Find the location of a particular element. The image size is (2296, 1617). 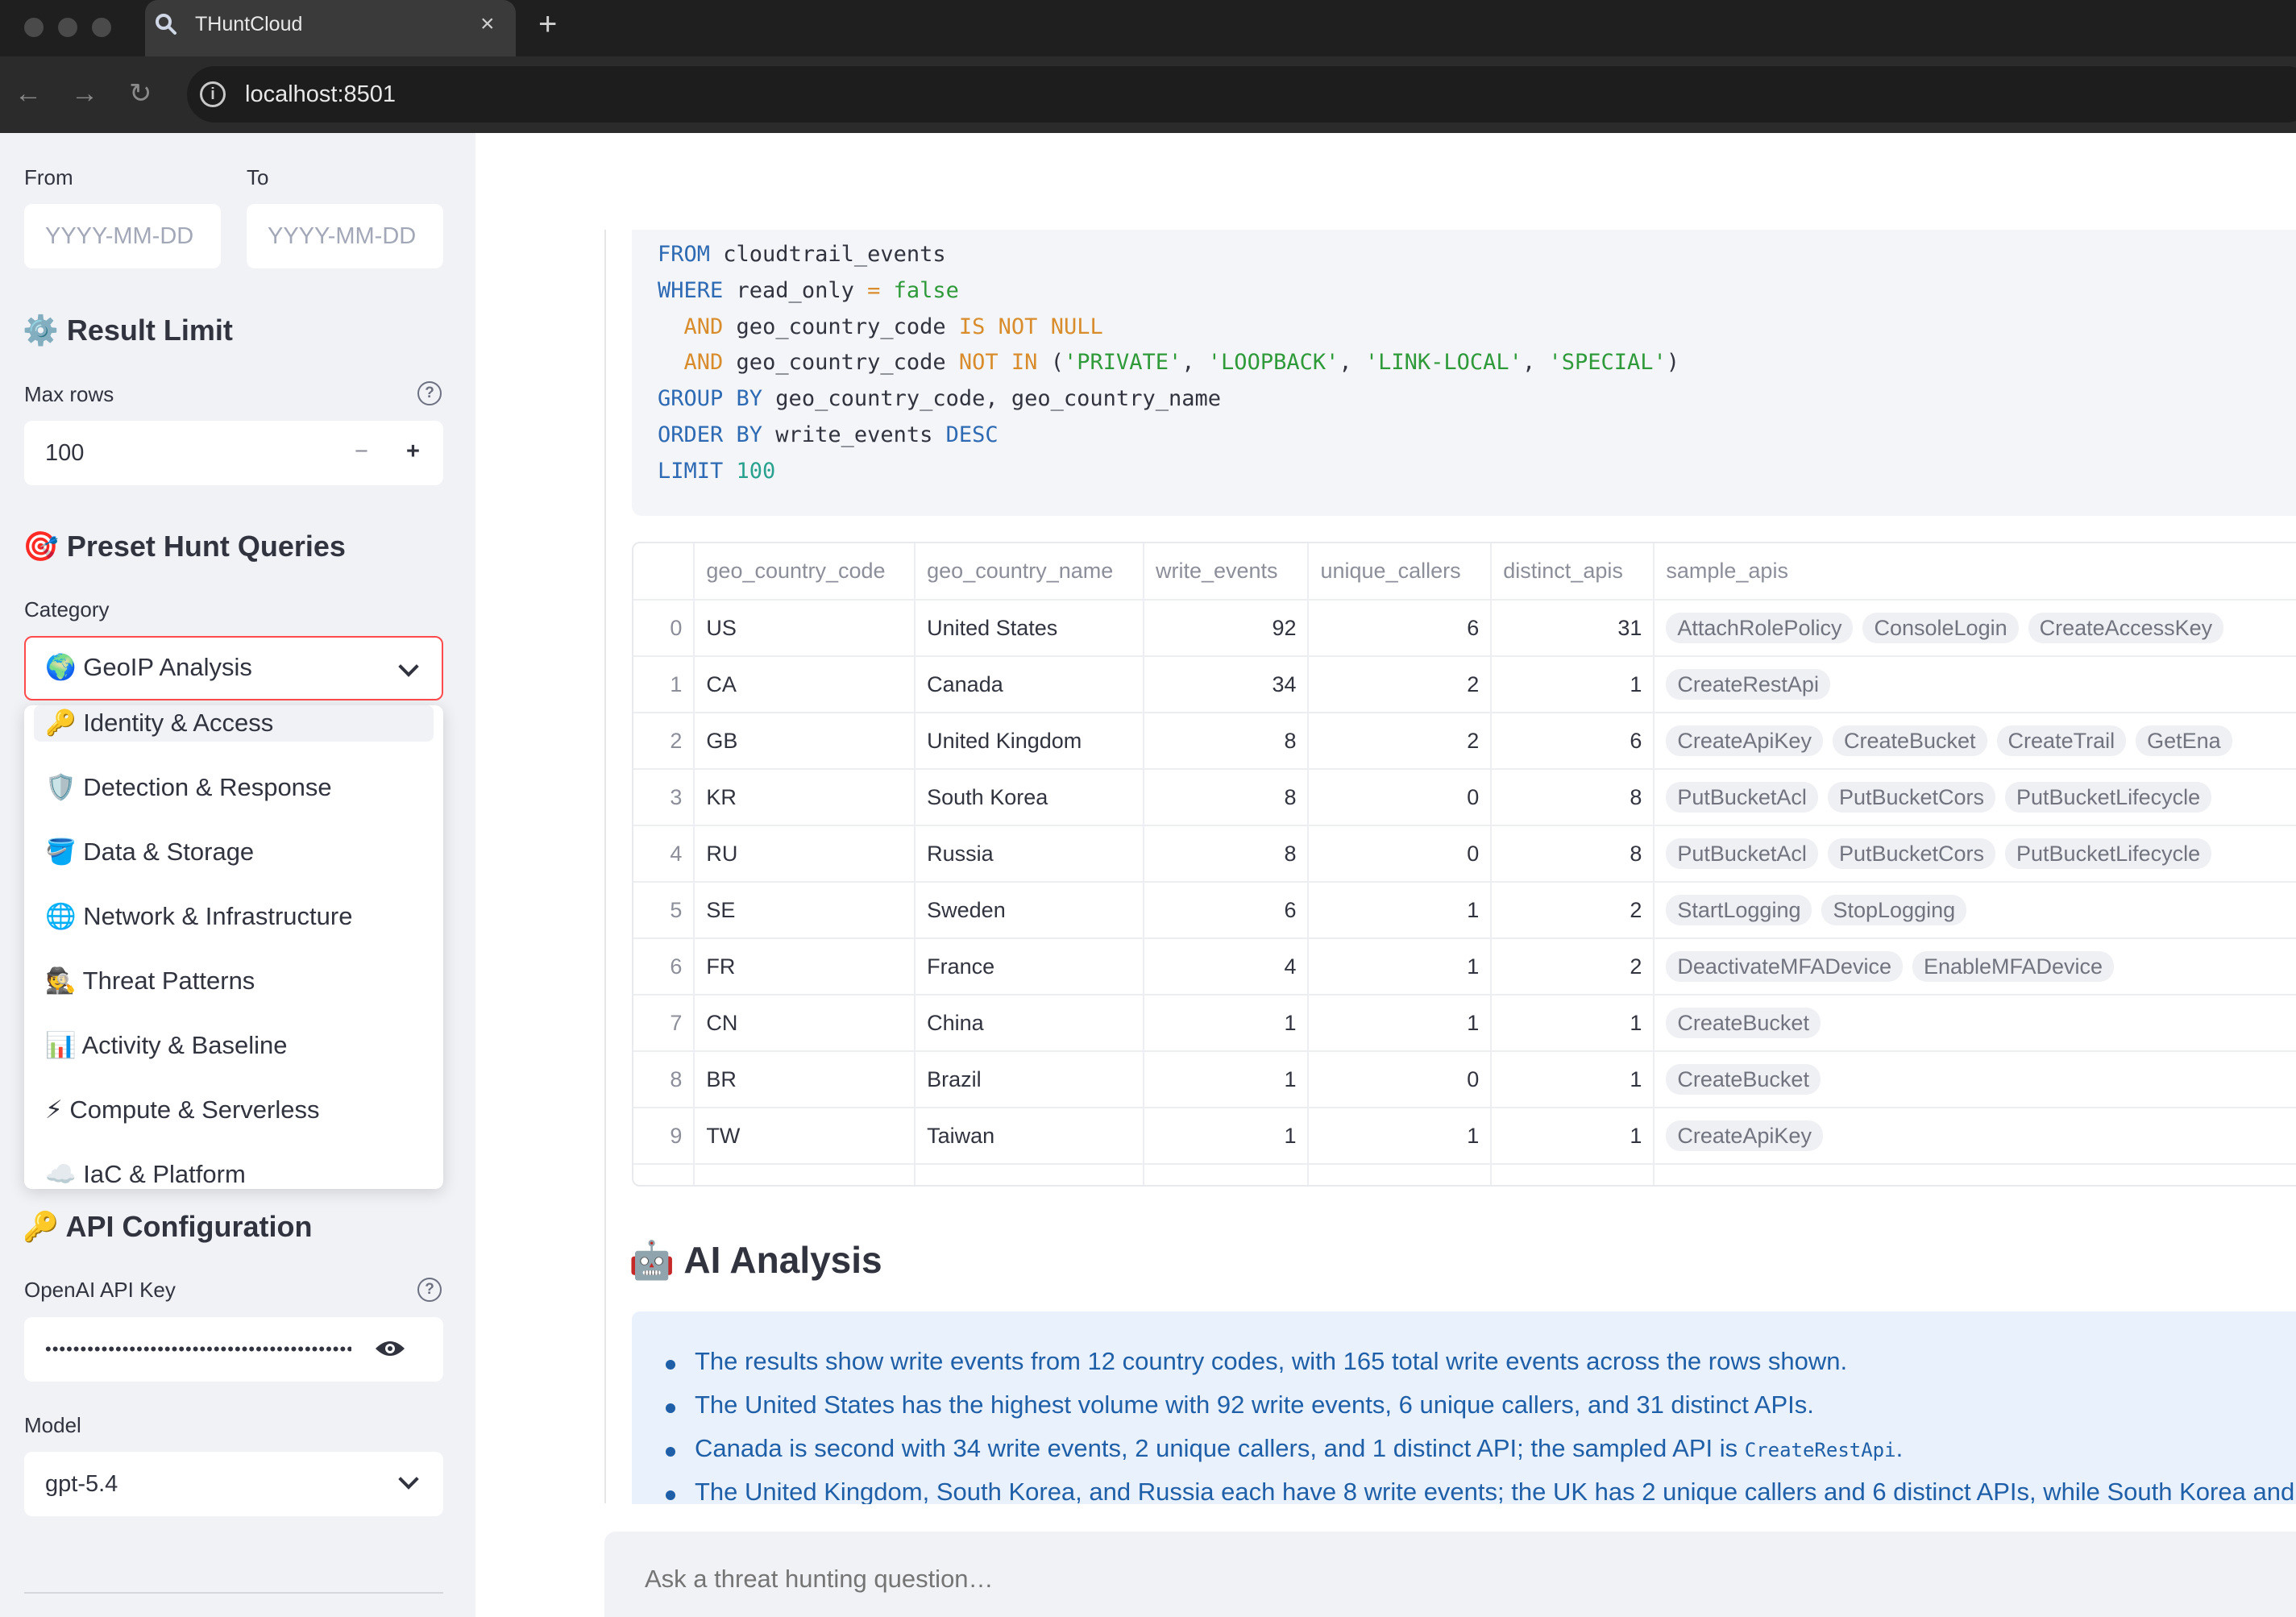

option-detection-response: 🛡️ Detection & Response is located at coordinates (189, 787).